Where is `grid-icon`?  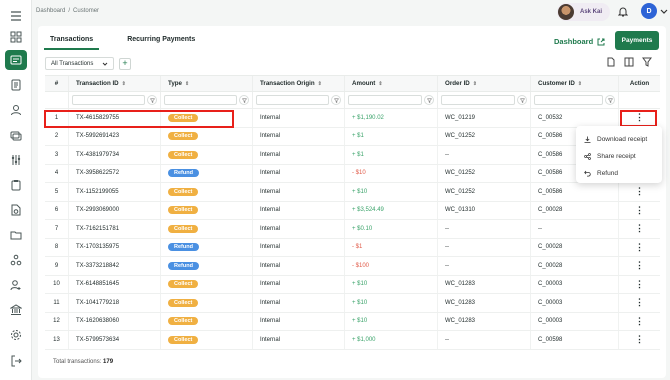 grid-icon is located at coordinates (16, 37).